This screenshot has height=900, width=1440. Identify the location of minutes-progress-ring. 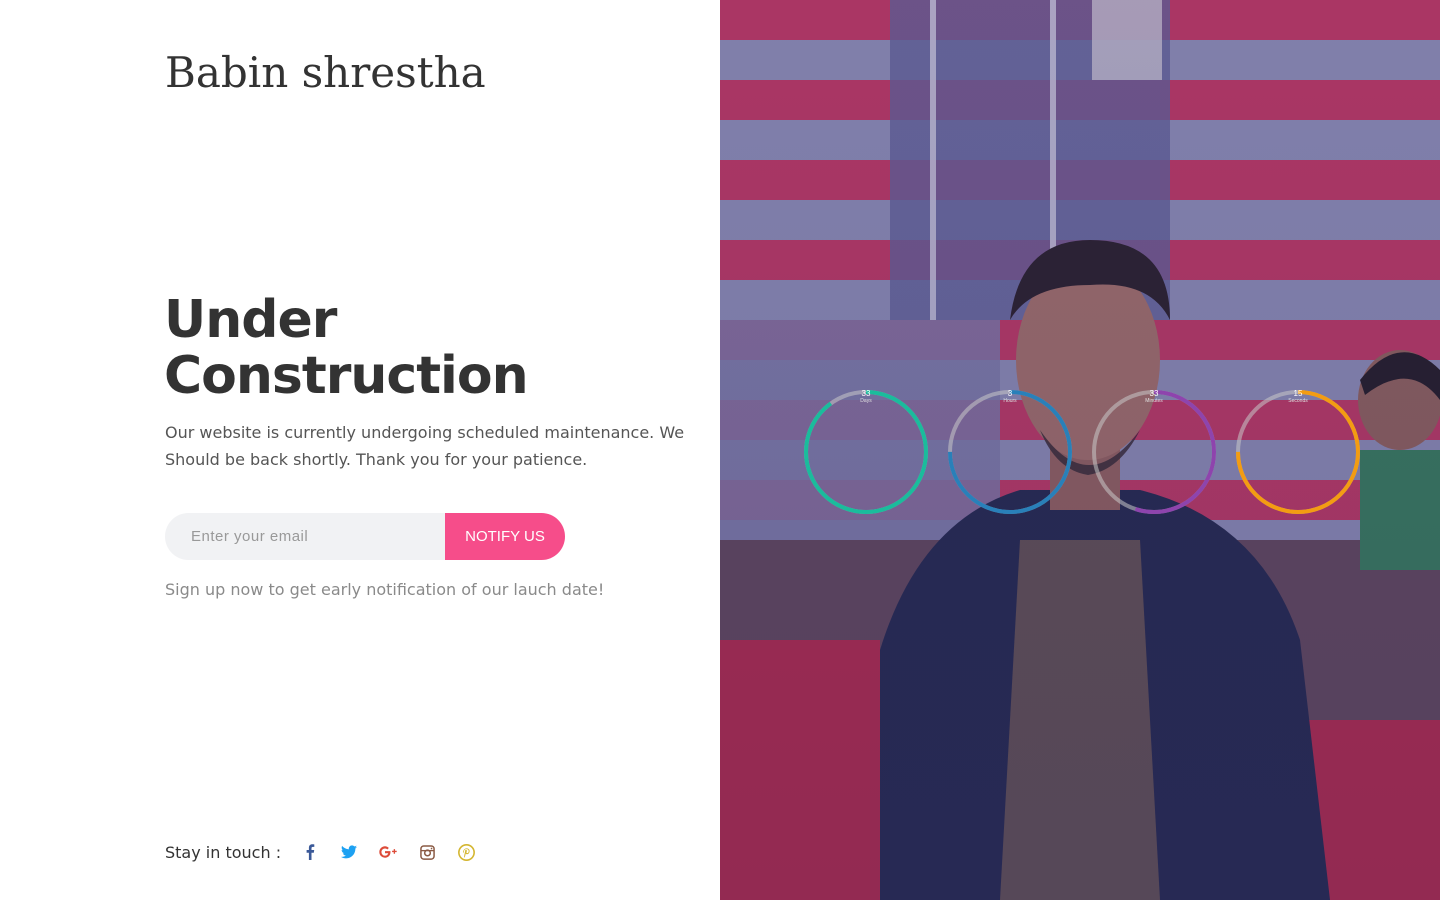
(1154, 452).